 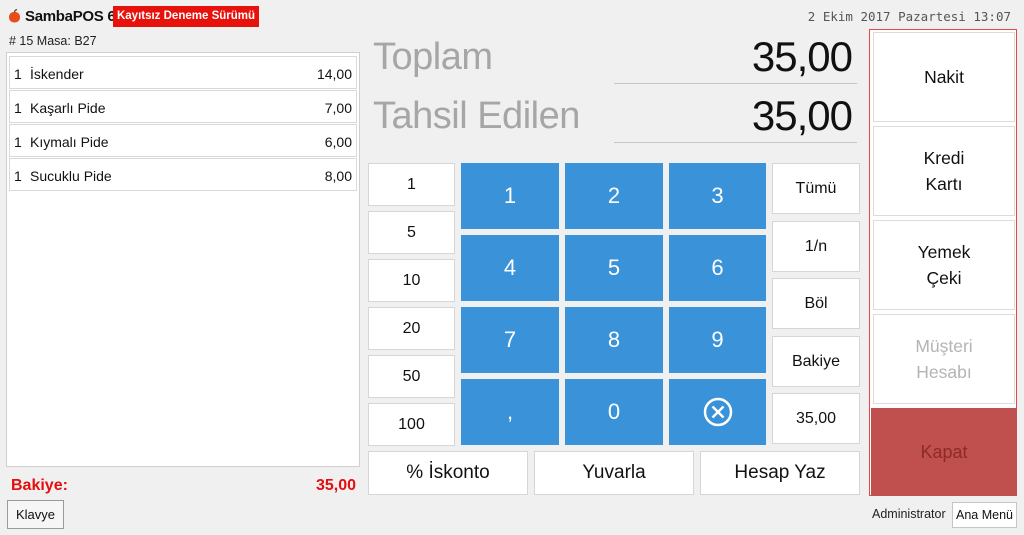 I want to click on order-price: 6,00, so click(x=338, y=142).